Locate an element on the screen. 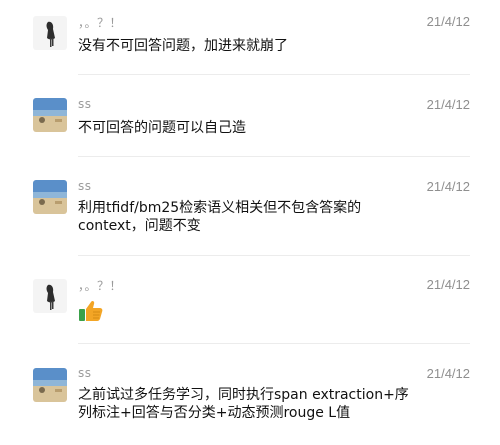 This screenshot has height=445, width=500. message-text-line: 列标注+回答与否分类+动态预测rouge L值 is located at coordinates (214, 413).